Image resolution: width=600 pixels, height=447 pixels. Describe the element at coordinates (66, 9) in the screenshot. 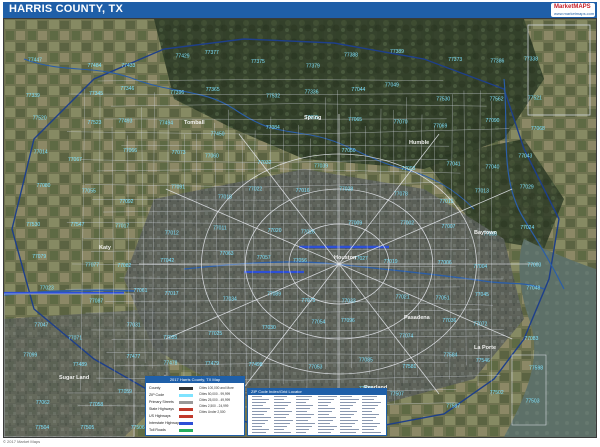

I see `map-title: HARRIS COUNTY, TX` at that location.